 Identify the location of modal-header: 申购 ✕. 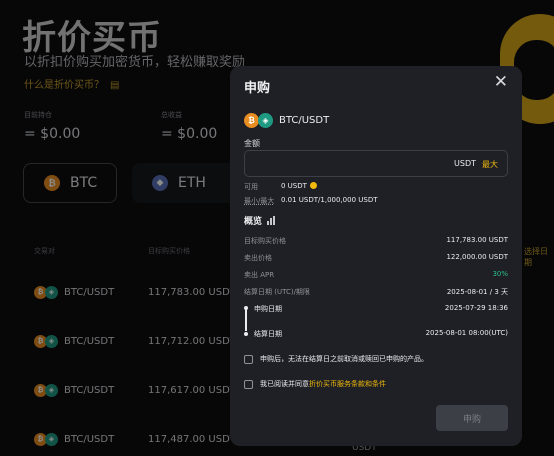
(376, 84).